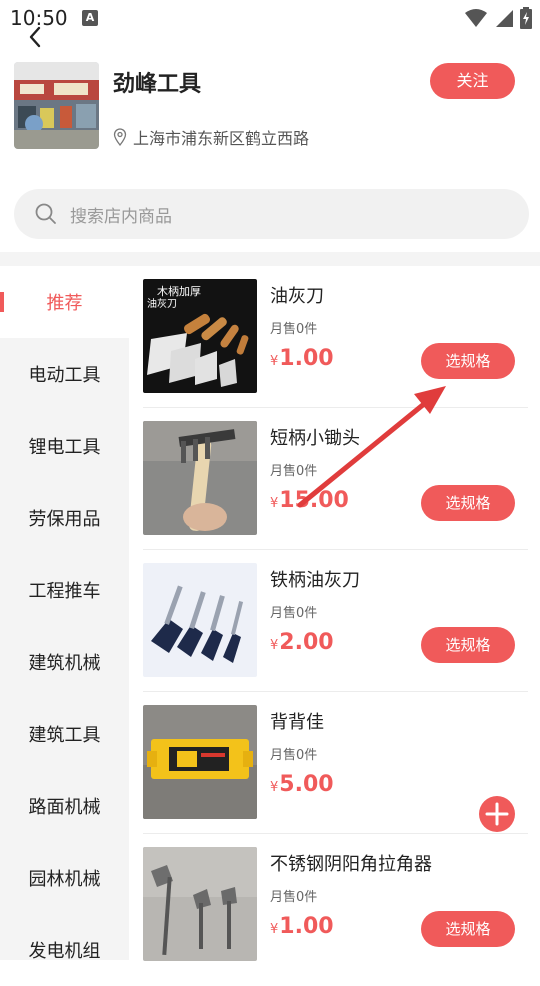 The height and width of the screenshot is (986, 540). Describe the element at coordinates (270, 18) in the screenshot. I see `status-bar: 10:50 A` at that location.